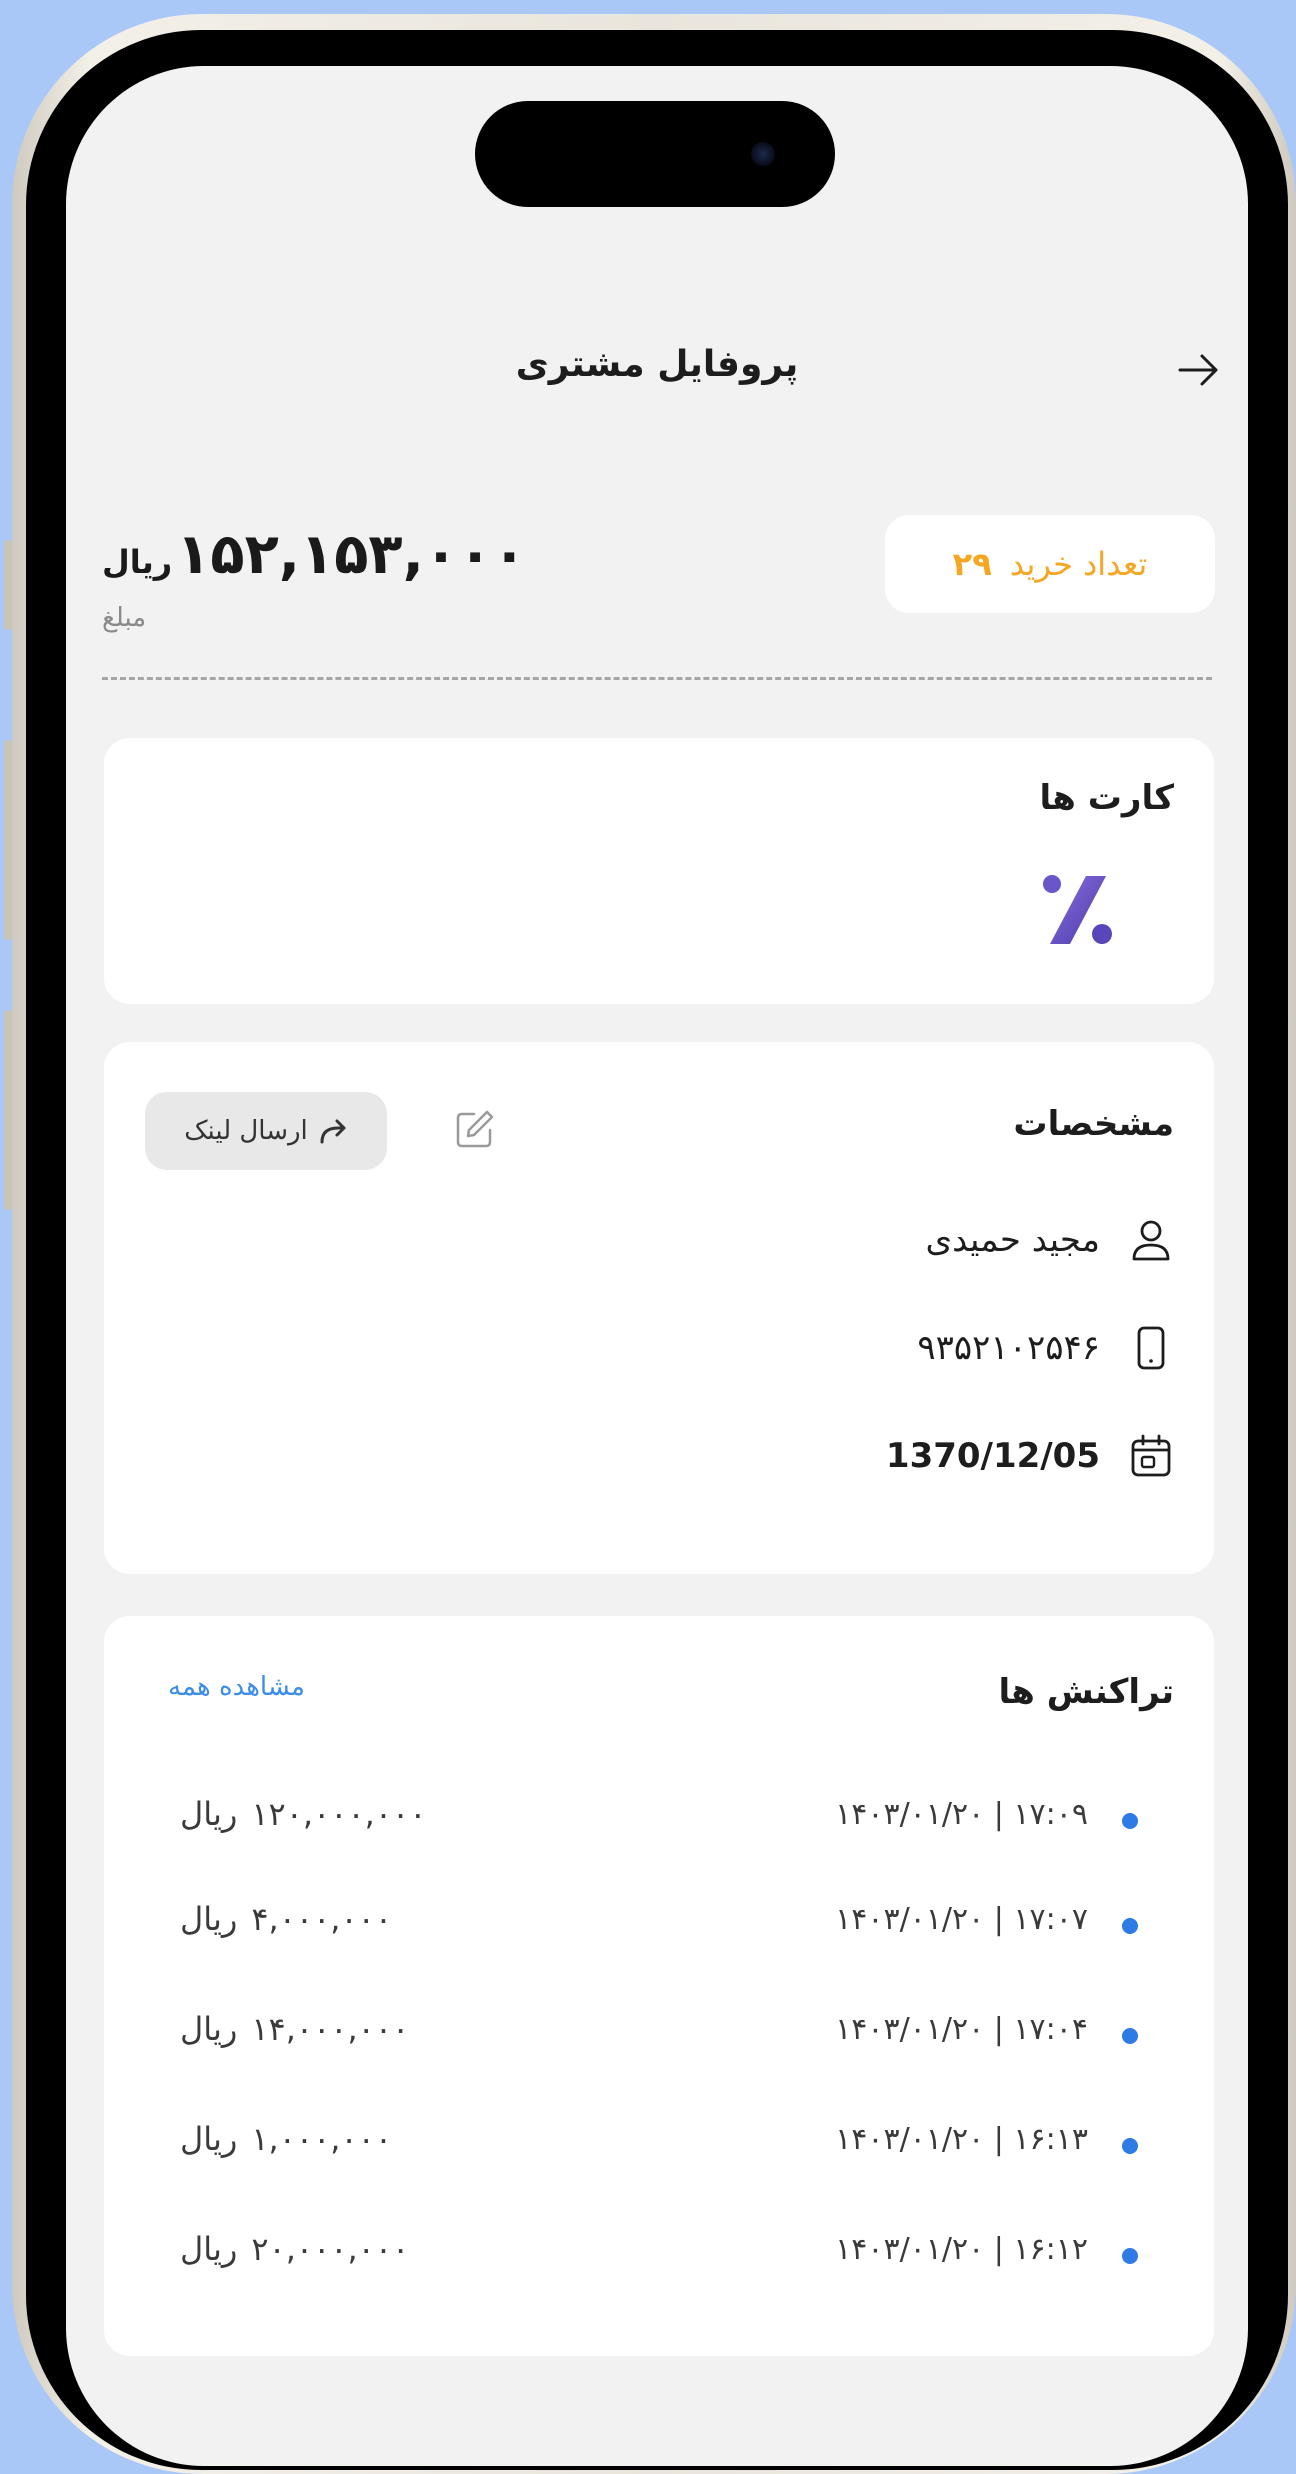 The height and width of the screenshot is (2474, 1296). What do you see at coordinates (1078, 910) in the screenshot?
I see `bank-card-logo-icon` at bounding box center [1078, 910].